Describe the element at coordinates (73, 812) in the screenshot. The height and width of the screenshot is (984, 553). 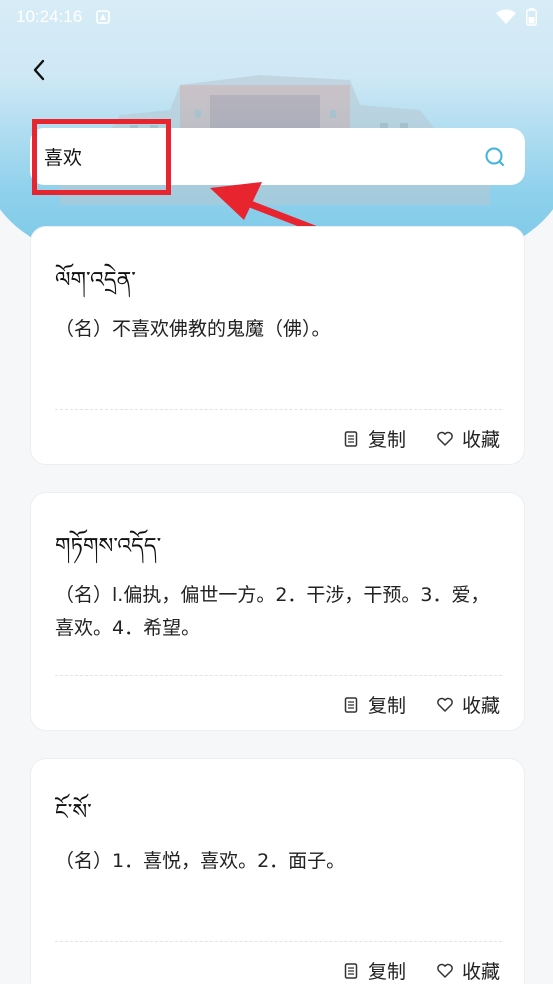
I see `tibetan-word: ངོ་སོ་` at that location.